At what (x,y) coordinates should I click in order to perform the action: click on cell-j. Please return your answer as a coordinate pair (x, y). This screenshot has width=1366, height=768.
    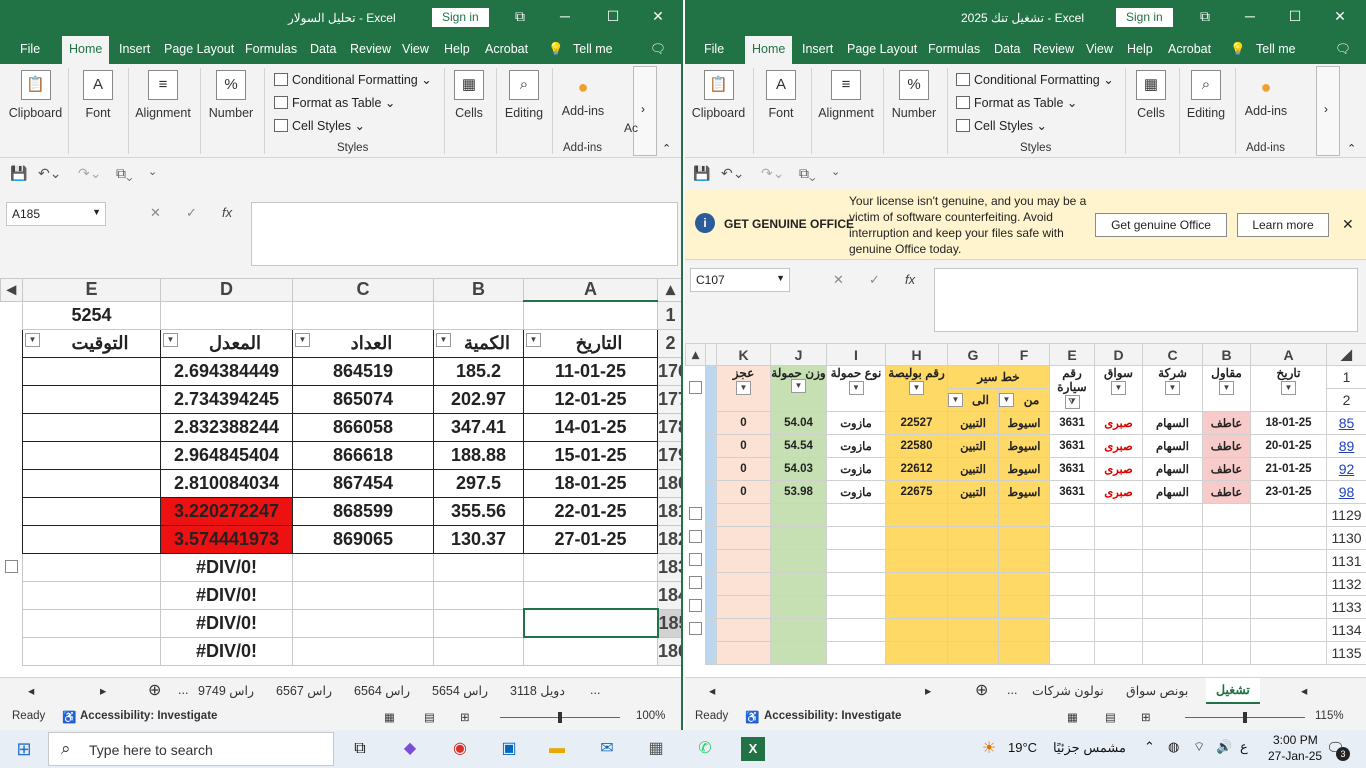
    Looking at the image, I should click on (798, 607).